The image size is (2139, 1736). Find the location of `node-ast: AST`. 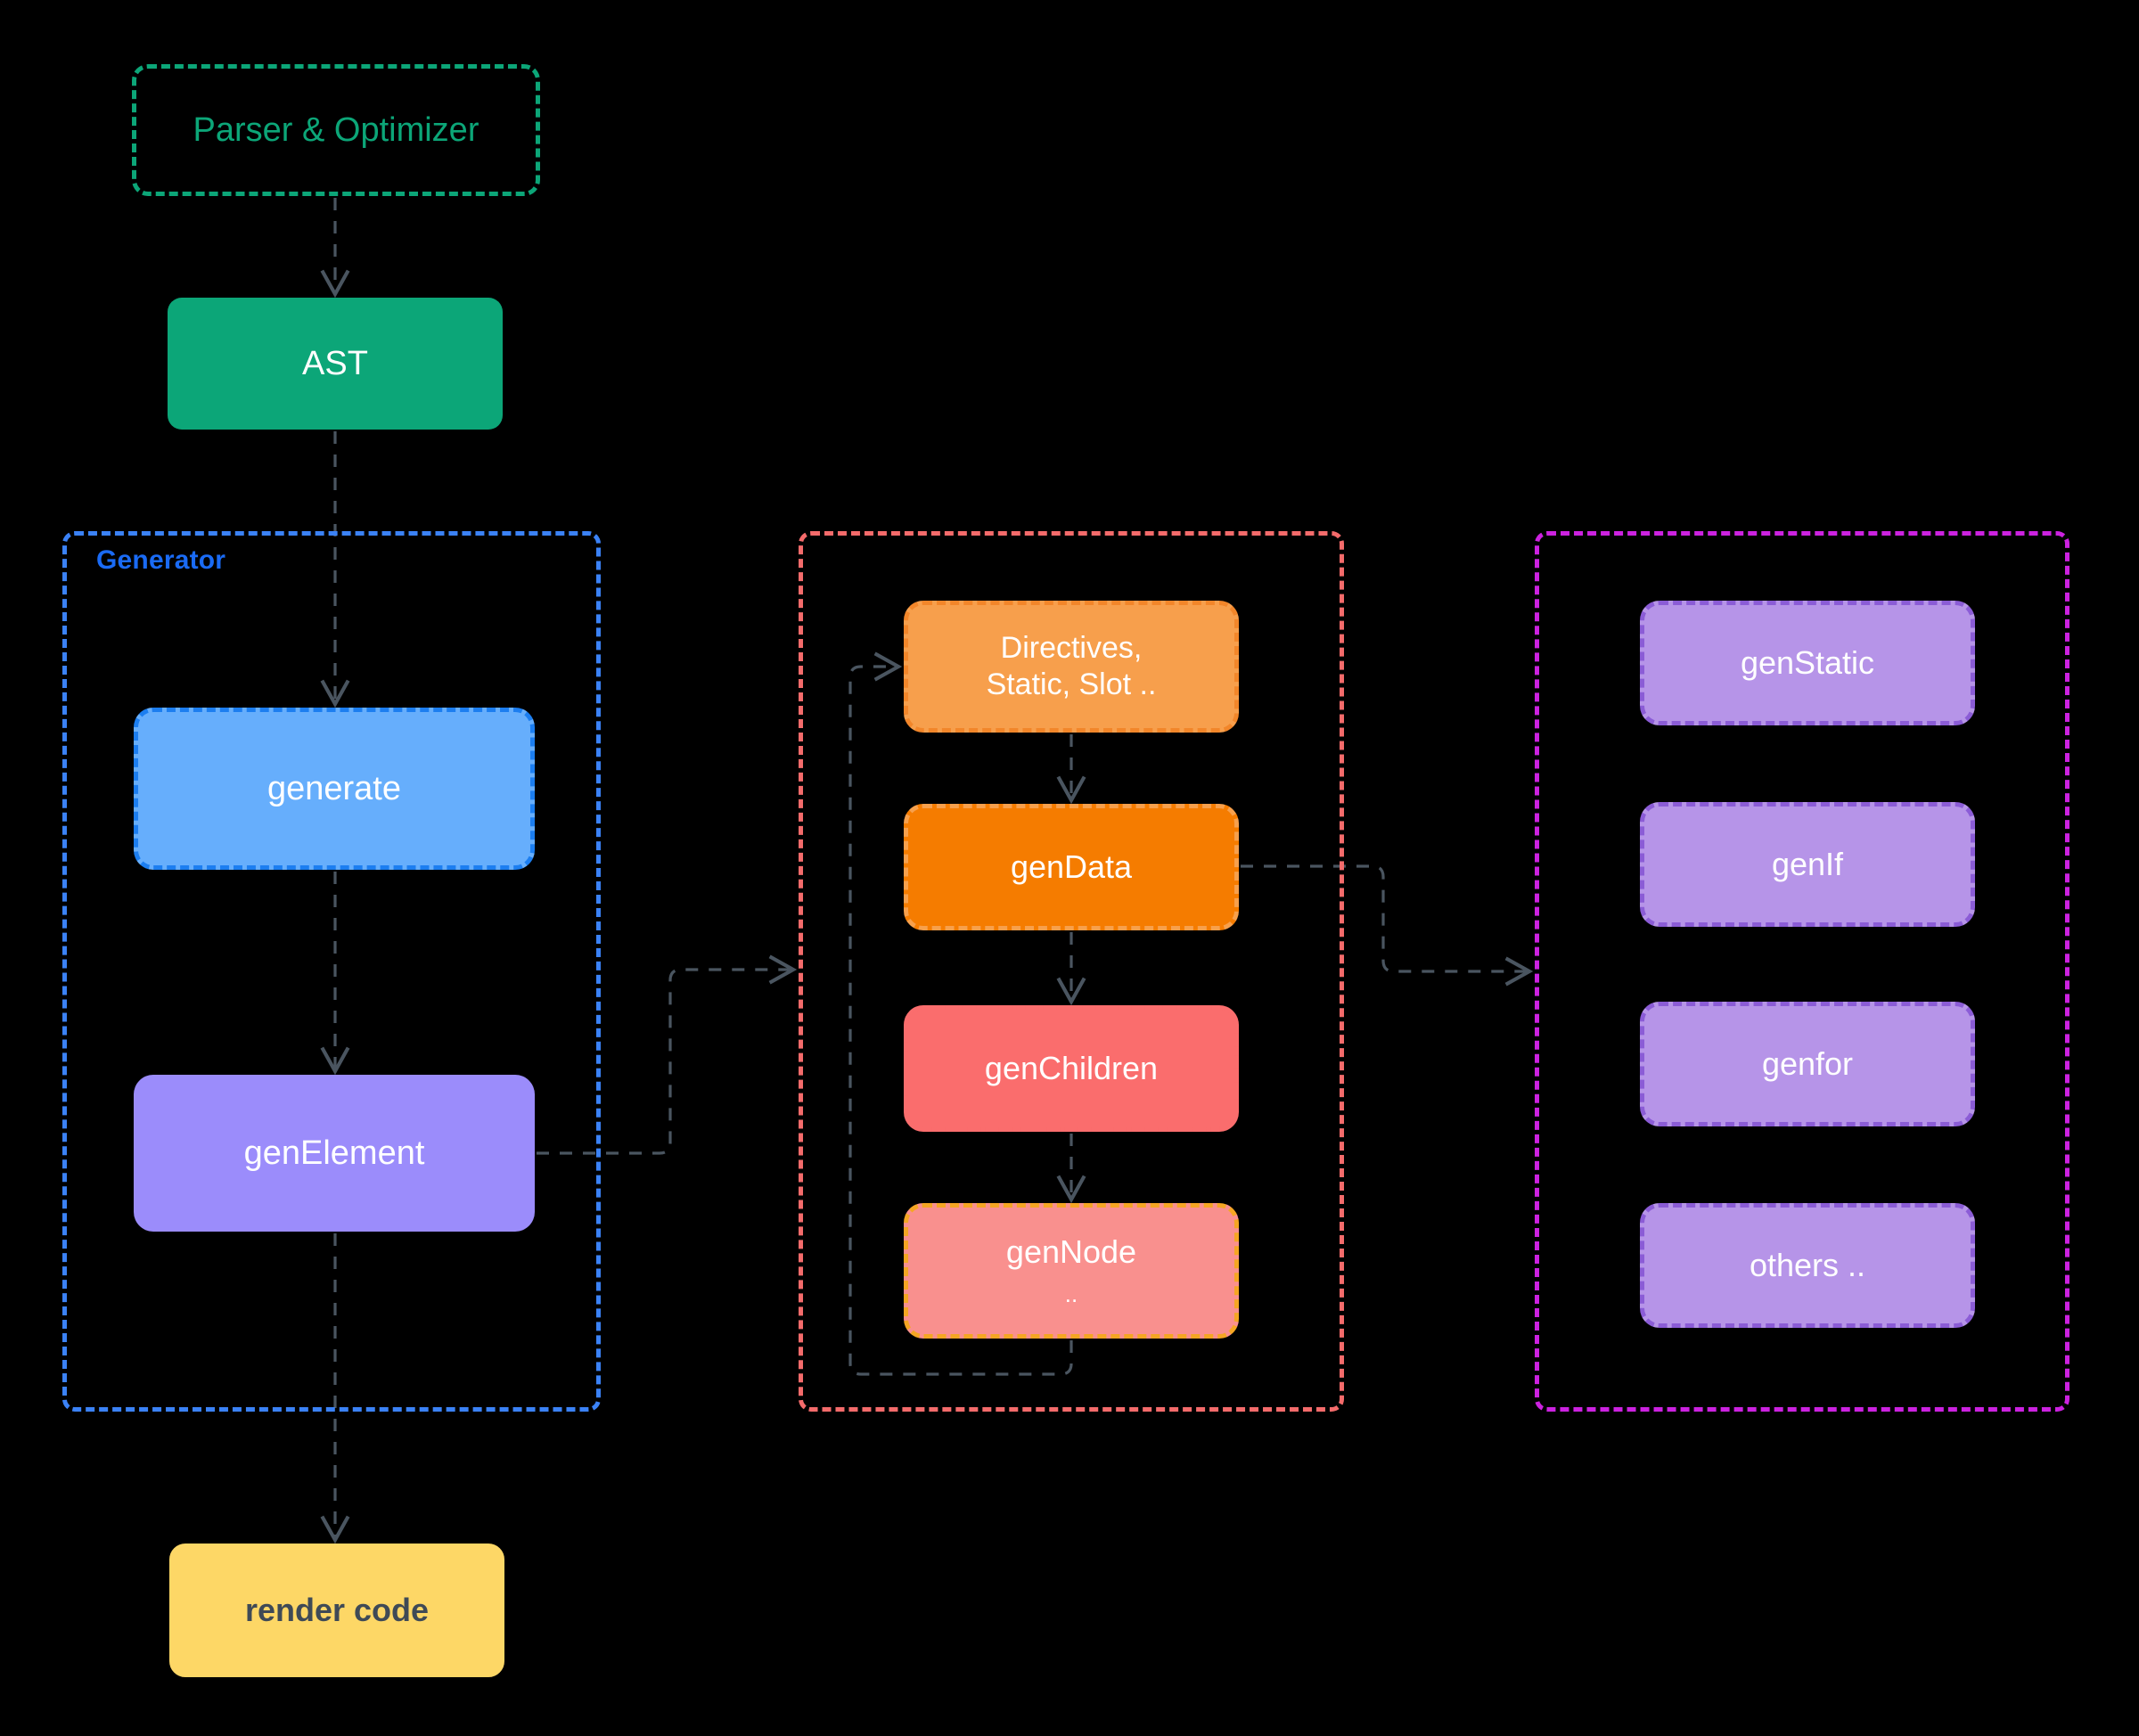

node-ast: AST is located at coordinates (335, 364).